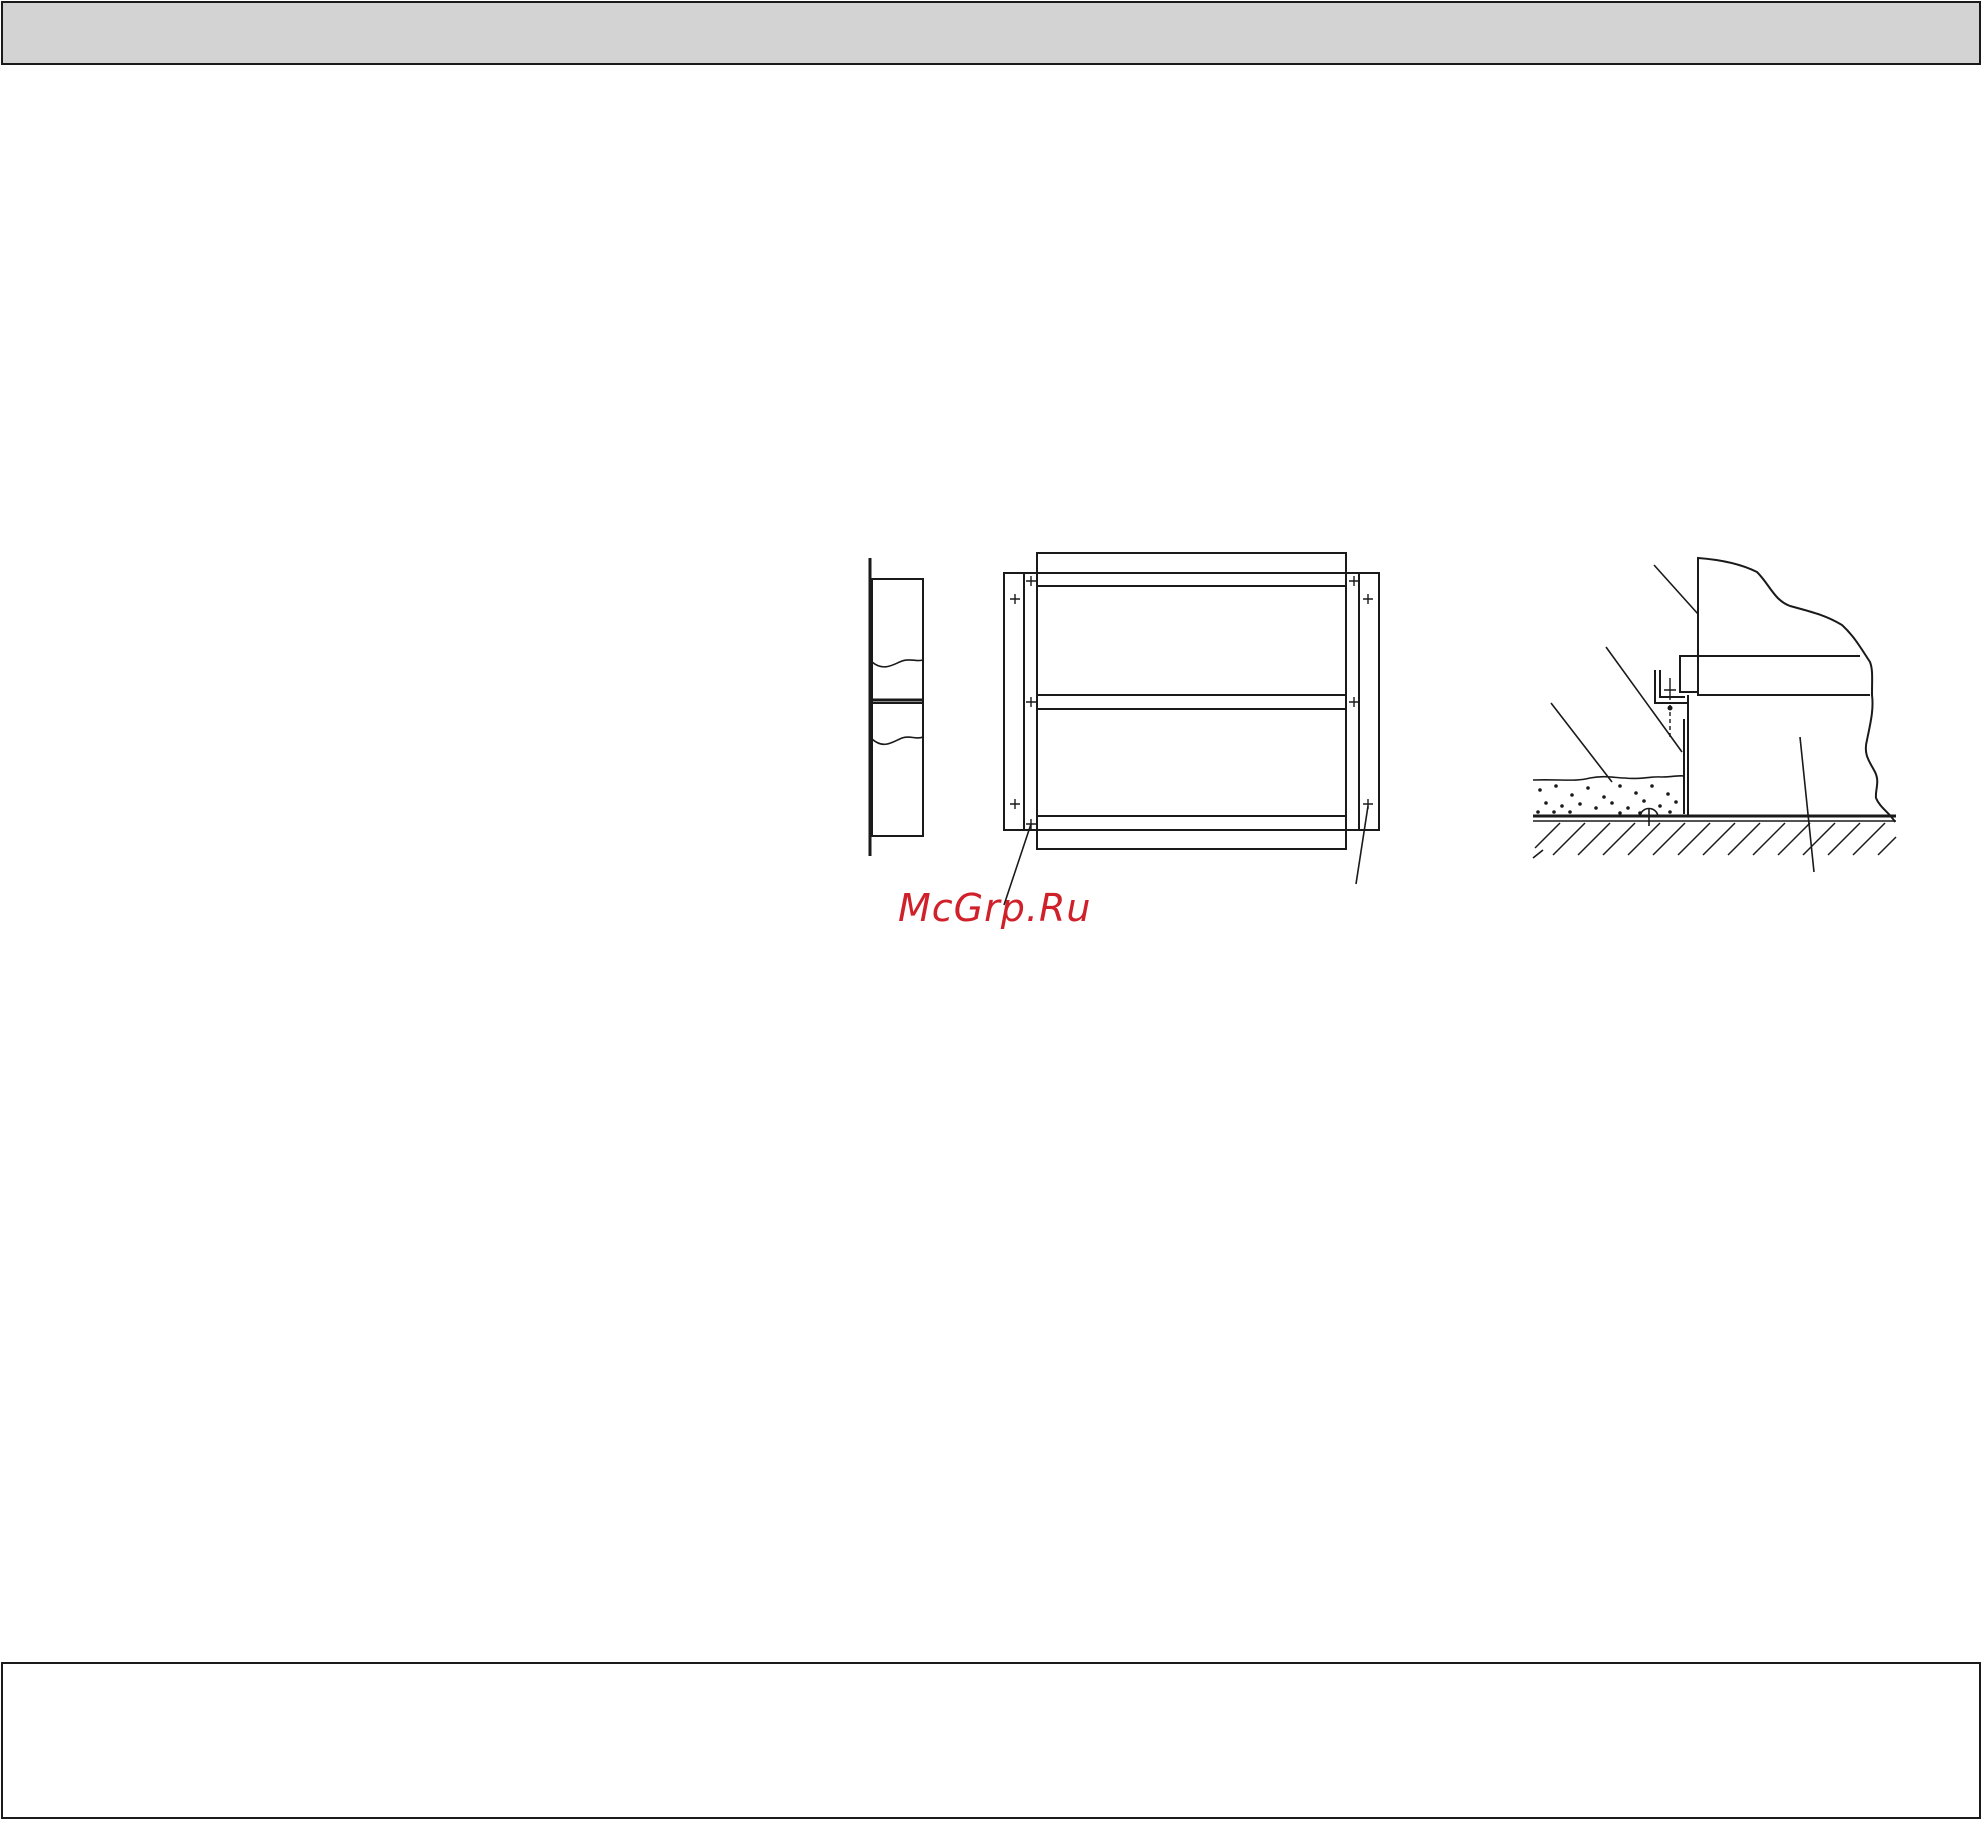 The height and width of the screenshot is (1821, 1986). What do you see at coordinates (1191, 702) in the screenshot?
I see `screw-marks` at bounding box center [1191, 702].